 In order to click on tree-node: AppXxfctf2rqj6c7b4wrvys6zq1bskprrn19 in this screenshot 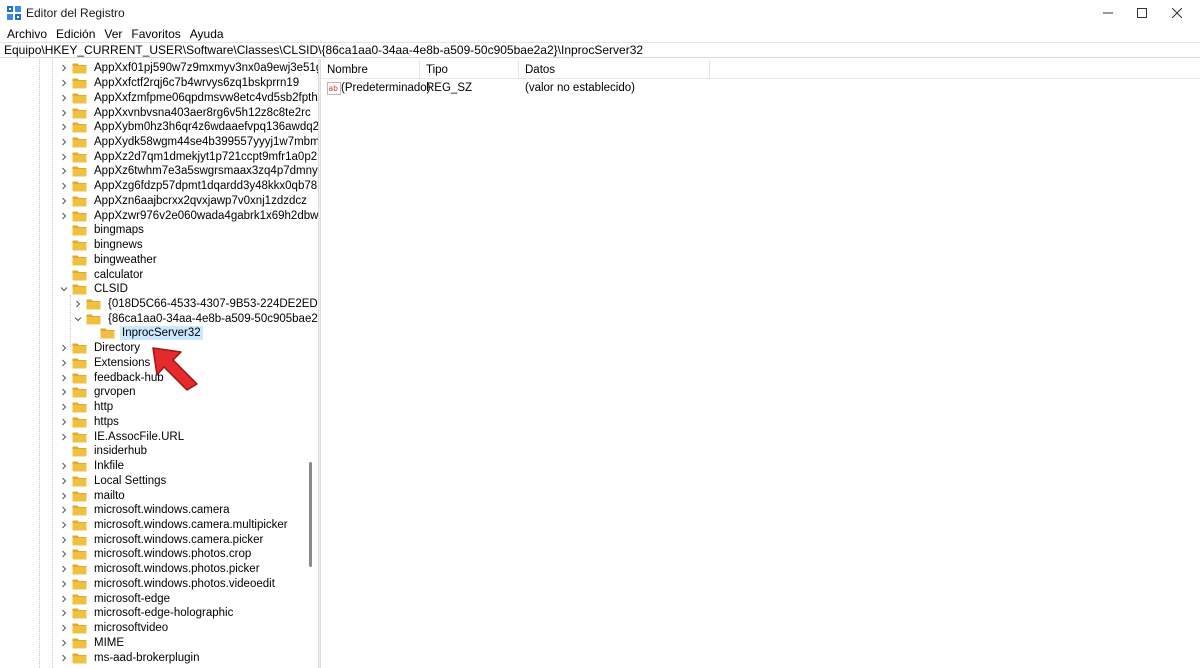, I will do `click(179, 83)`.